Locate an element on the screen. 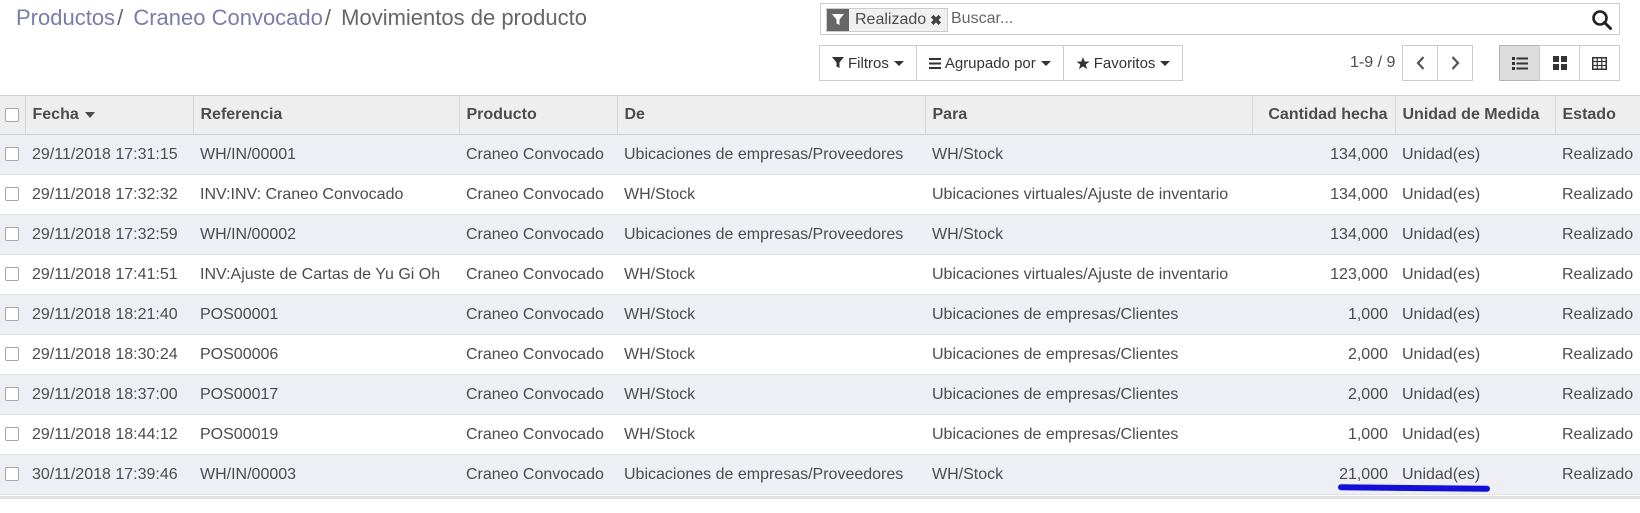  kanban-view-icon is located at coordinates (1559, 63).